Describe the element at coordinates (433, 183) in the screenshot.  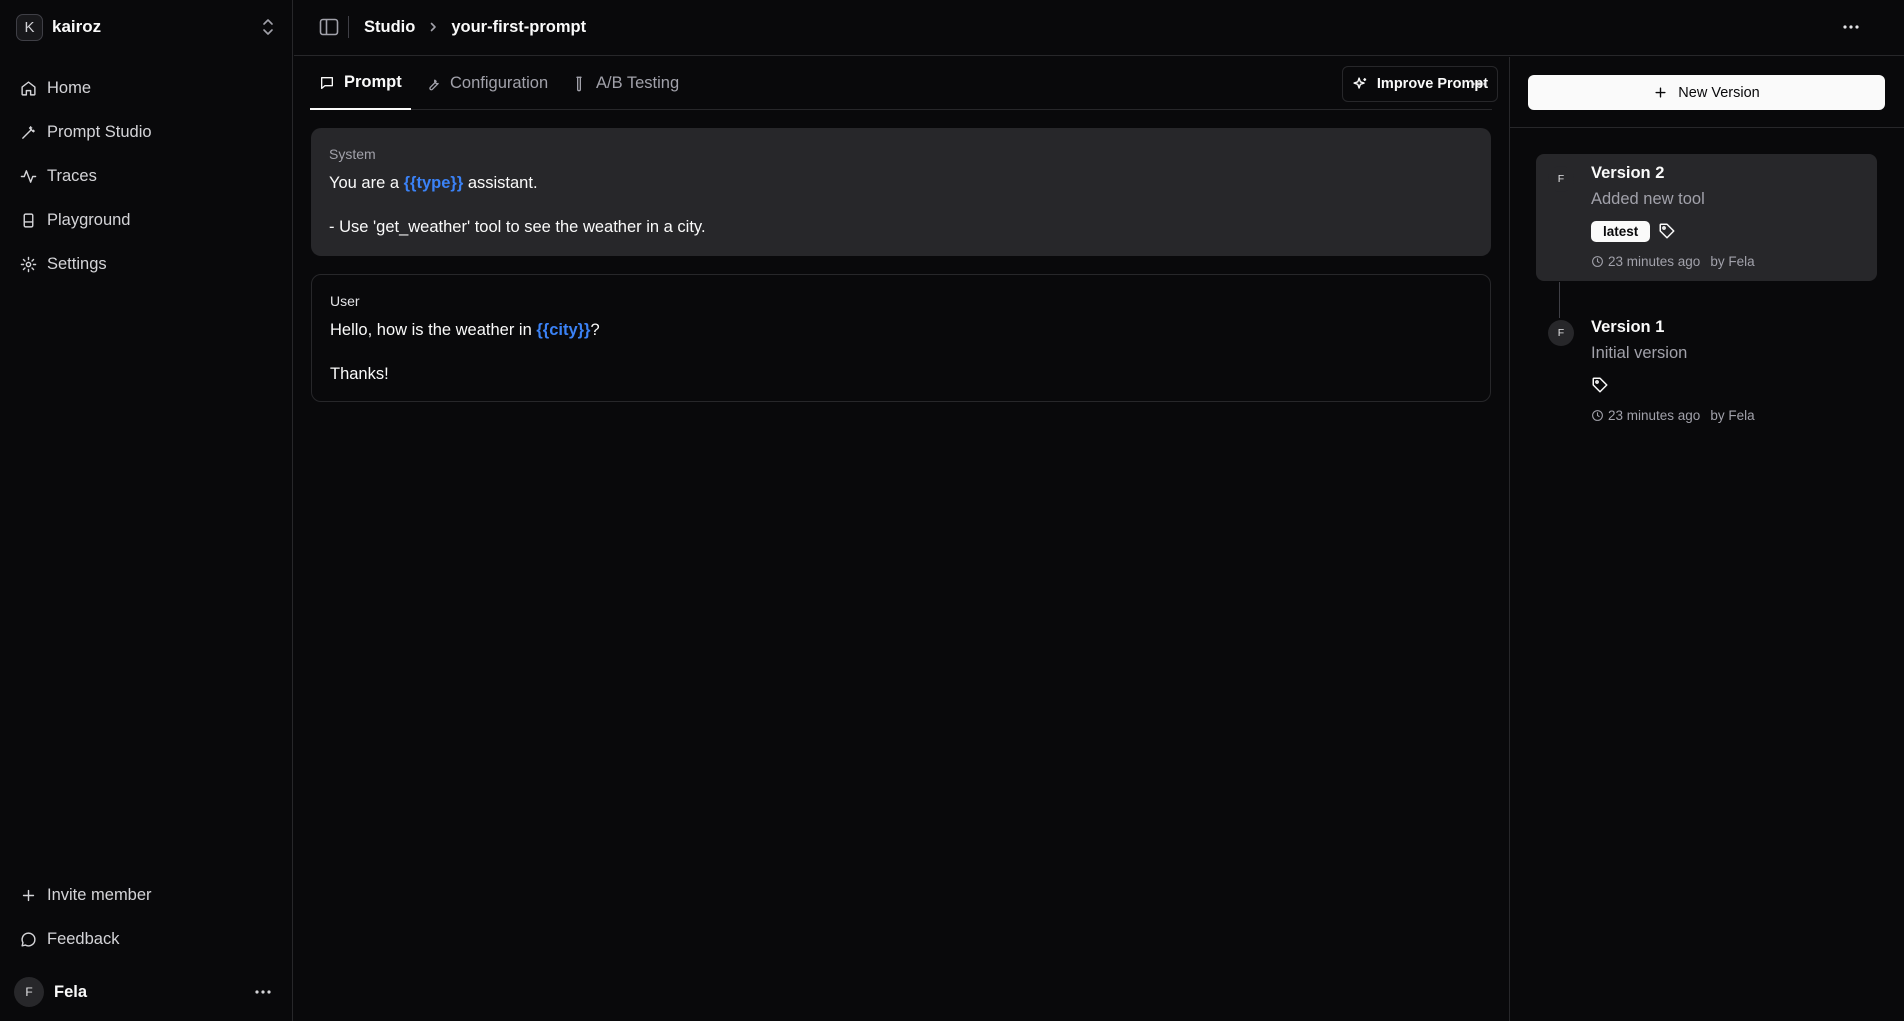
I see `template-variable: {{type}}` at that location.